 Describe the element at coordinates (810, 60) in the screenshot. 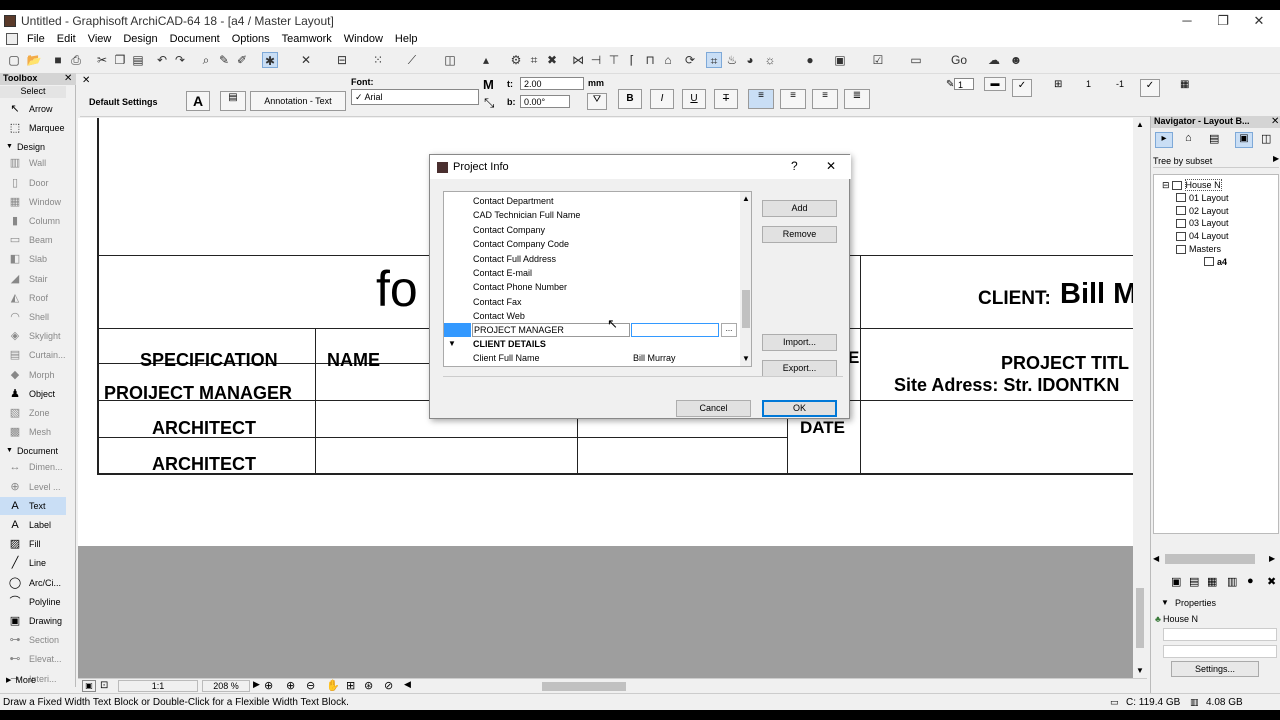

I see `comment-icon: ●` at that location.